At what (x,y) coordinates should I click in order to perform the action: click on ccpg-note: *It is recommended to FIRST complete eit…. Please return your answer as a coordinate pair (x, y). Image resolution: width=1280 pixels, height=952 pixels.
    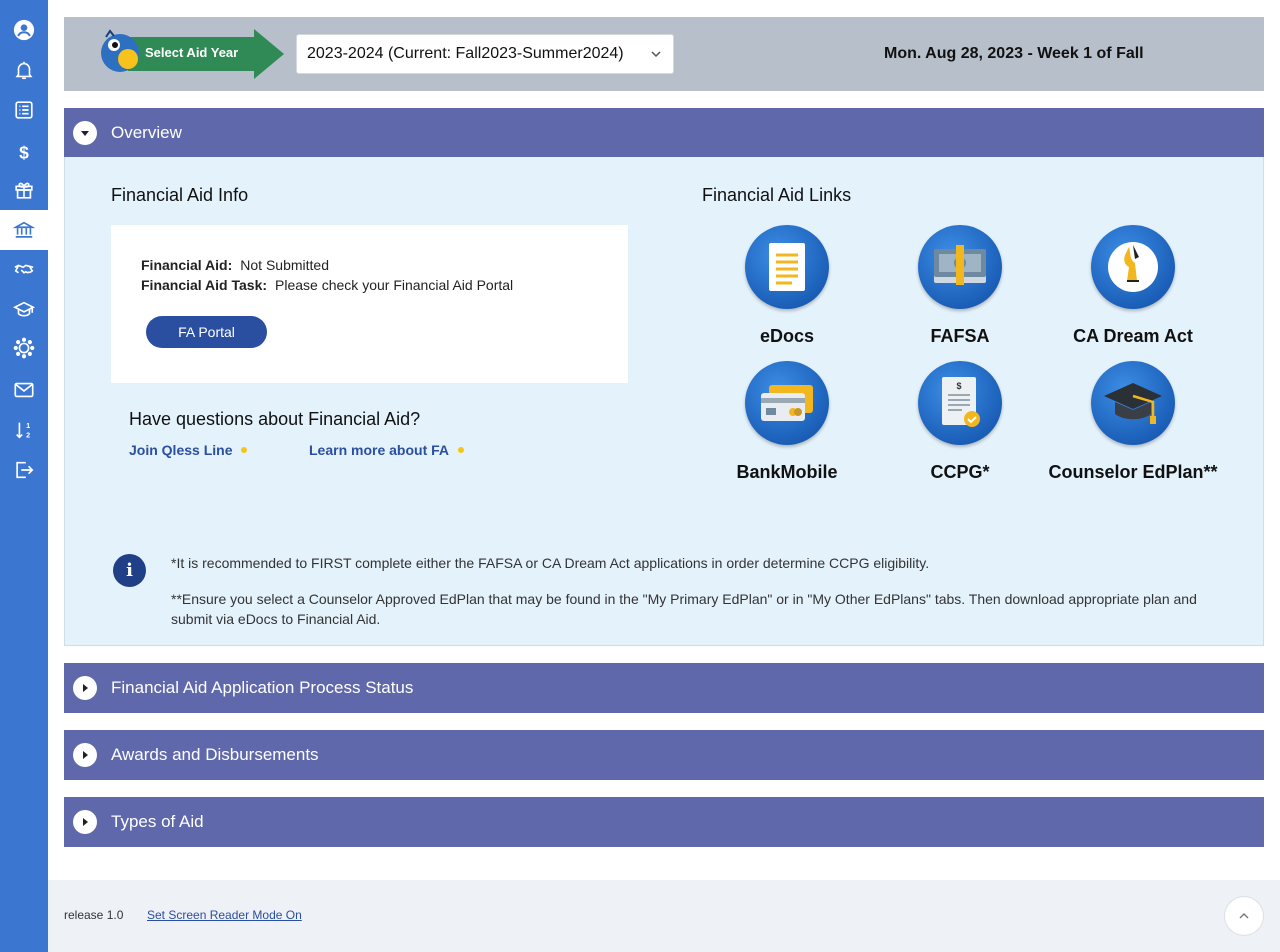
    Looking at the image, I should click on (550, 563).